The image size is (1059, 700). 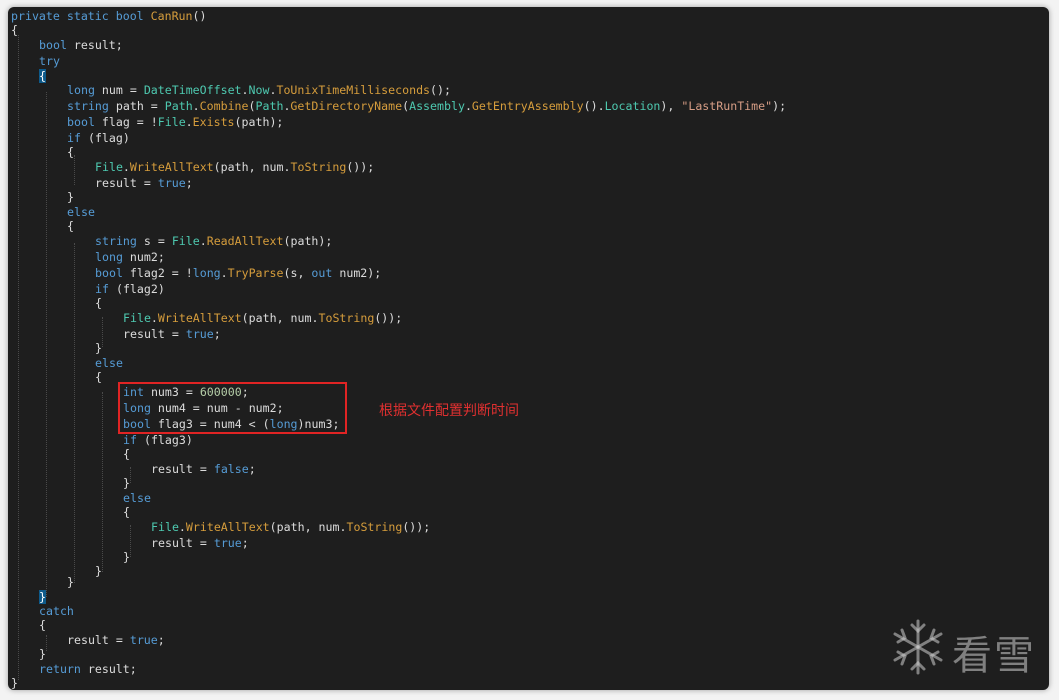 I want to click on brace-highlight: {, so click(x=42, y=76).